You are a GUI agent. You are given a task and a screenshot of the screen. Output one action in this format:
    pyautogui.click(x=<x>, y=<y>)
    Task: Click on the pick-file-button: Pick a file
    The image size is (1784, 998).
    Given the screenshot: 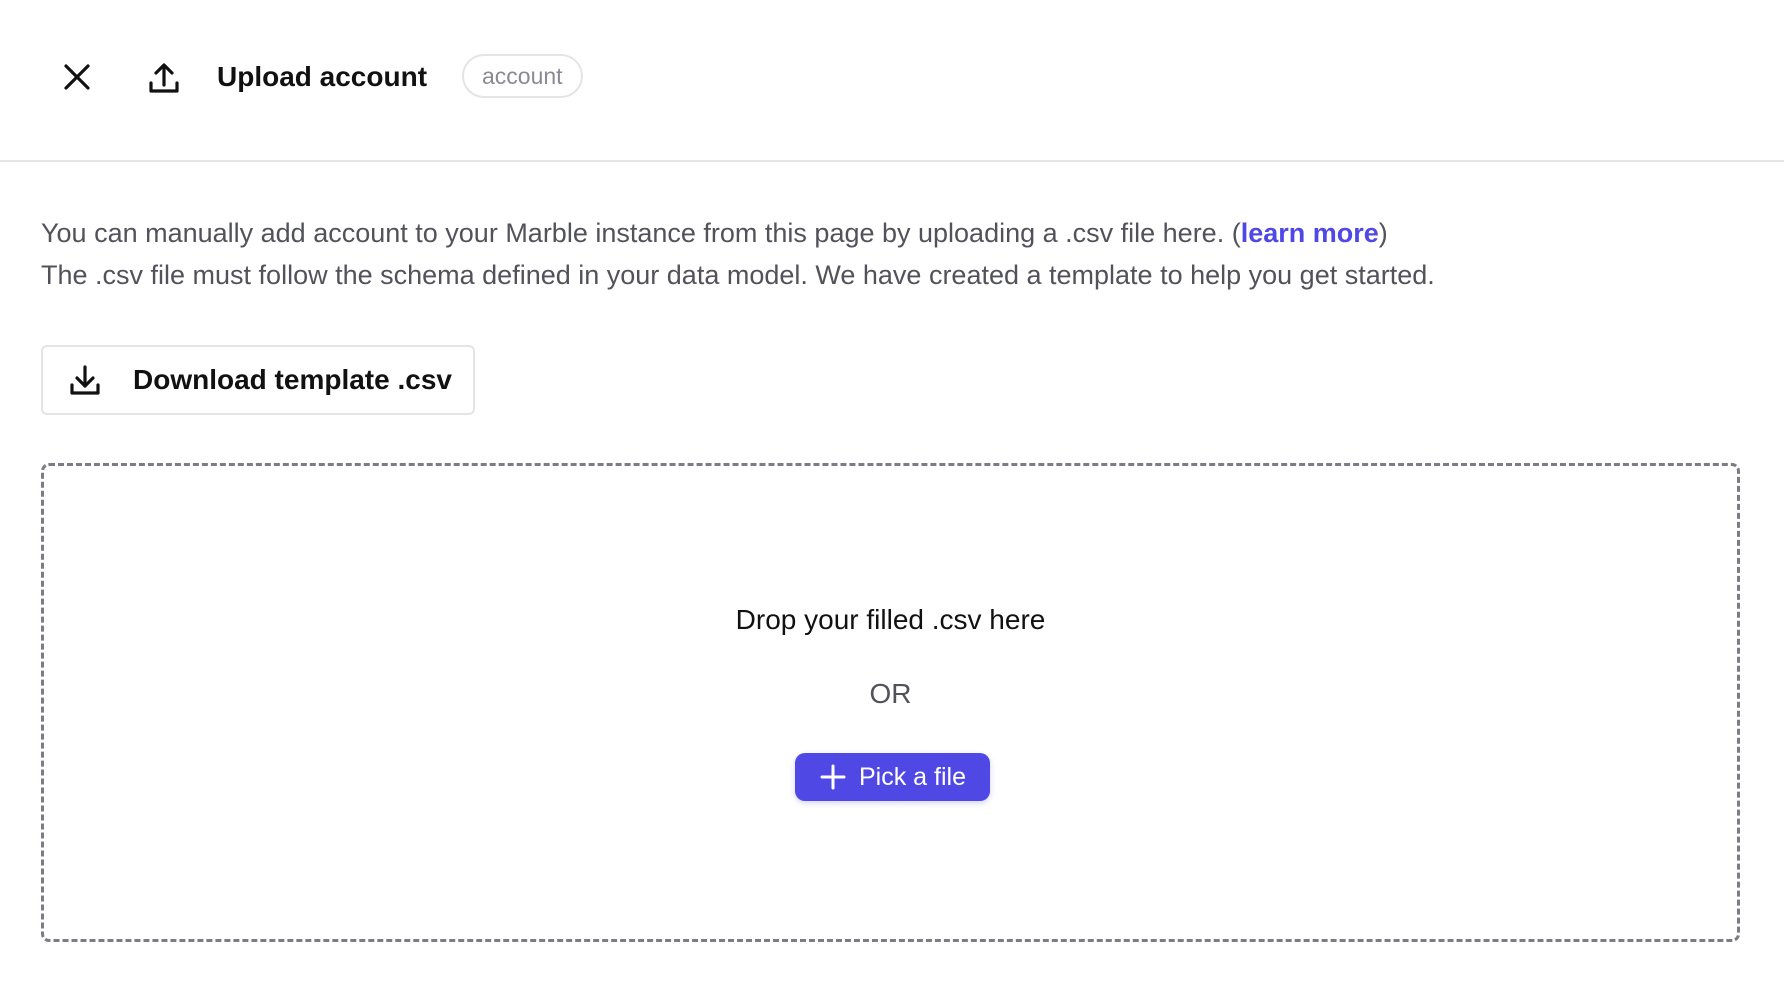 What is the action you would take?
    pyautogui.click(x=892, y=777)
    